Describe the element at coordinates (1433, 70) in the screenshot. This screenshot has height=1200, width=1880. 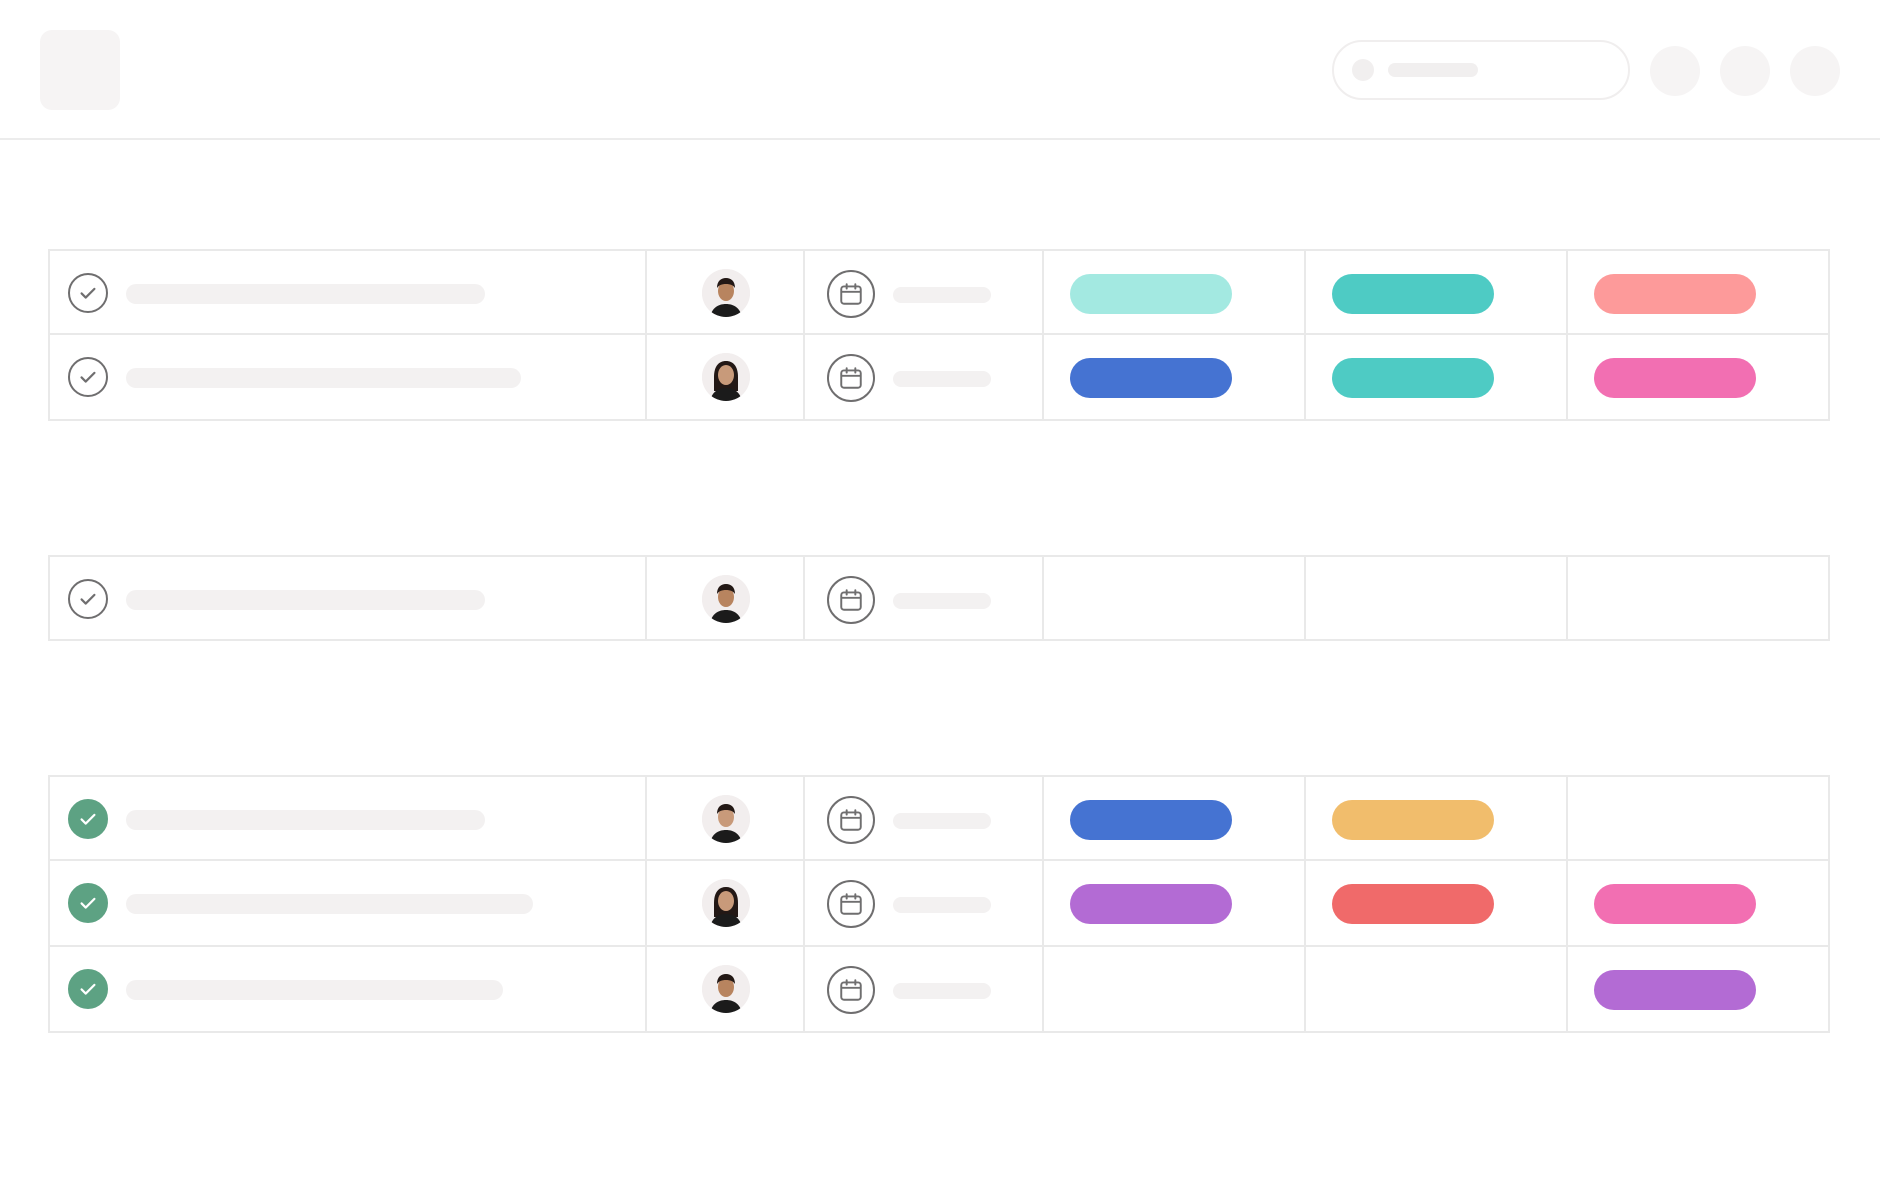
I see `search-placeholder-bar` at that location.